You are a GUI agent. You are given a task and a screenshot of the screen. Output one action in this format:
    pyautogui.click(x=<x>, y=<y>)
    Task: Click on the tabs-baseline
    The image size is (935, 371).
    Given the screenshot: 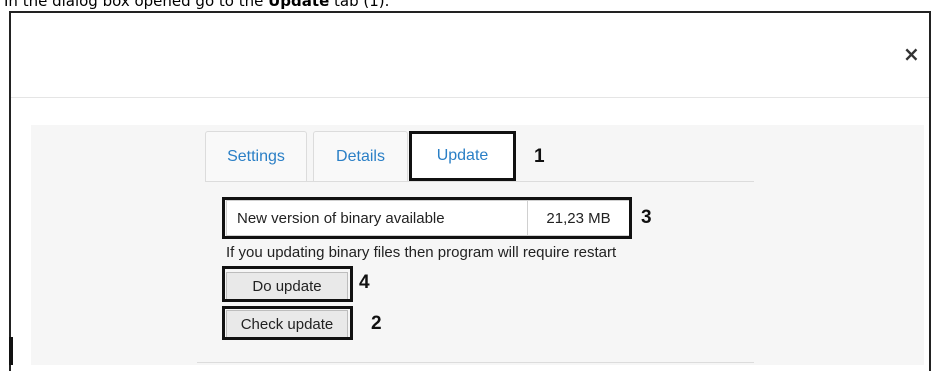 What is the action you would take?
    pyautogui.click(x=479, y=181)
    